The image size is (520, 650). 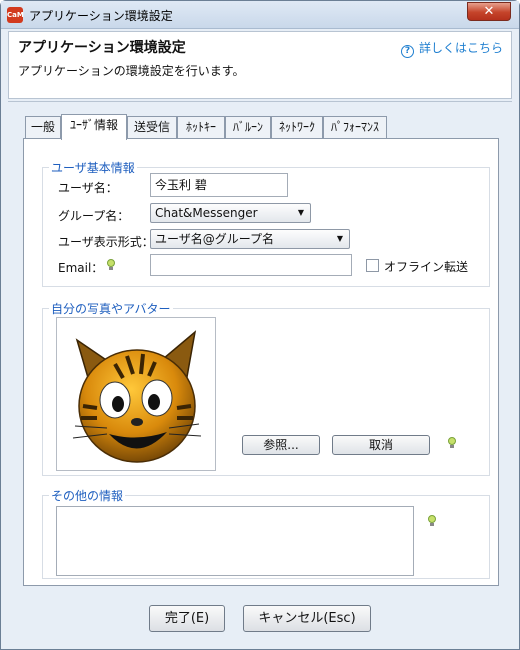 What do you see at coordinates (81, 268) in the screenshot?
I see `email-label: Email：` at bounding box center [81, 268].